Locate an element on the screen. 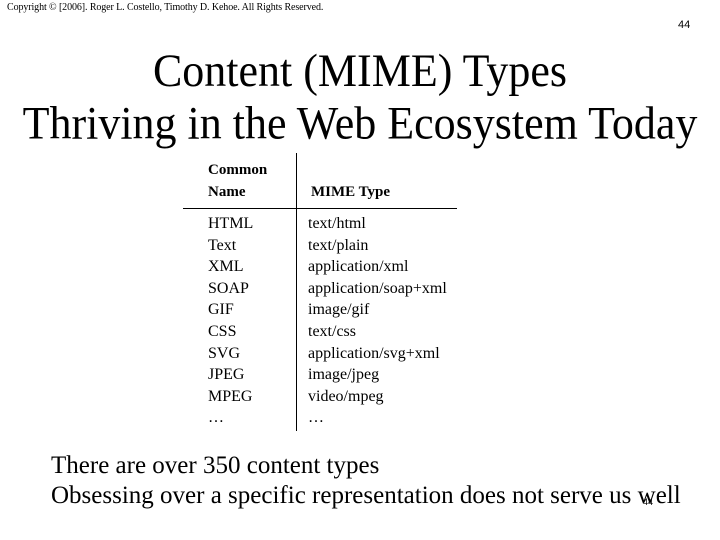 This screenshot has width=720, height=540. table-column-divider is located at coordinates (296, 292).